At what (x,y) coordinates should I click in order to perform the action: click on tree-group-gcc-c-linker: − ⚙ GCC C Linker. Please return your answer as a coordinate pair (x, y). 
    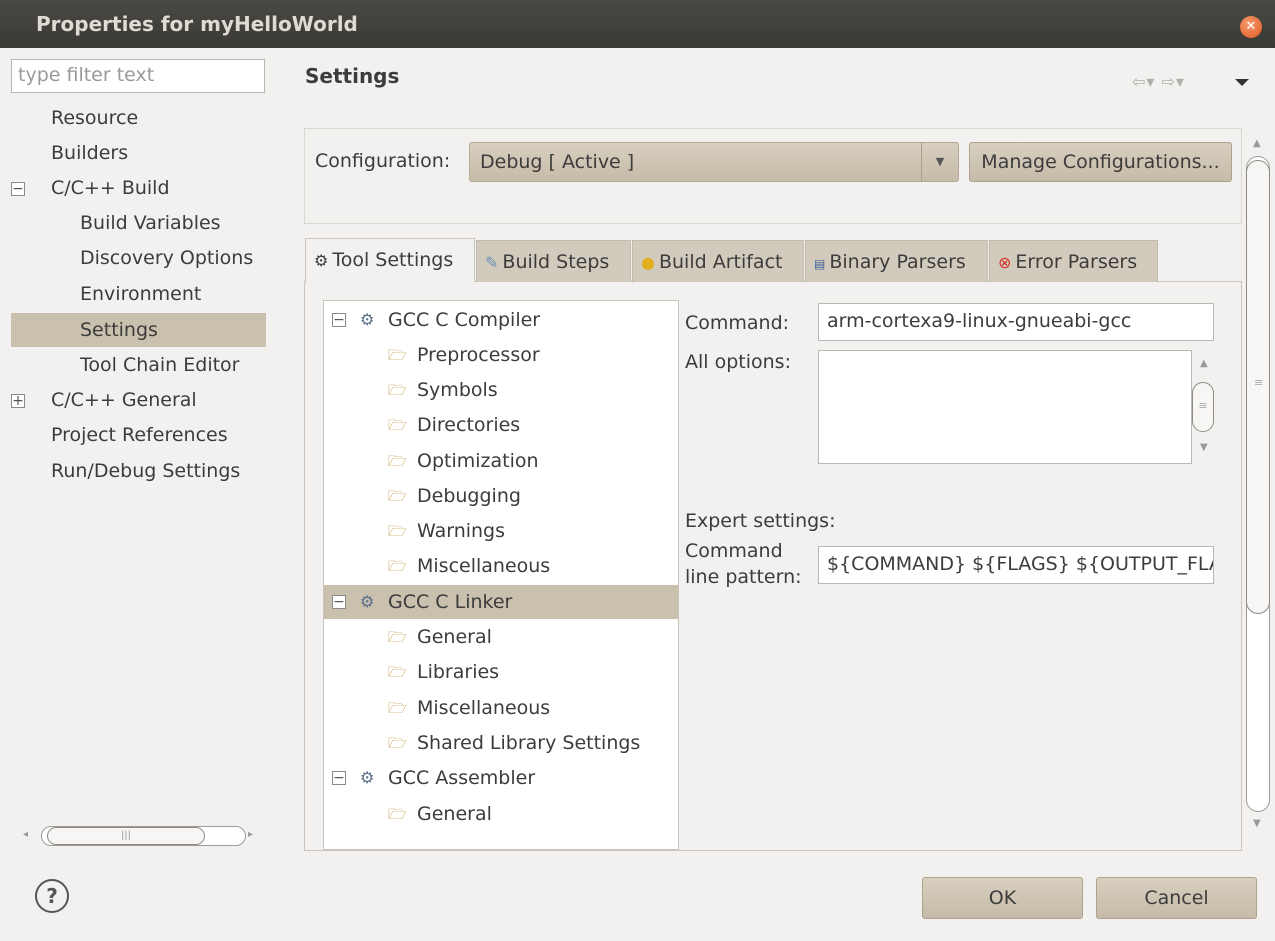
    Looking at the image, I should click on (501, 602).